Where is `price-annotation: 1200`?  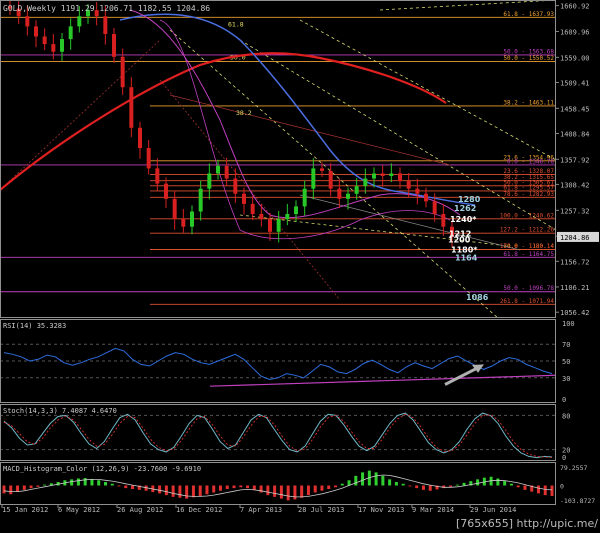 price-annotation: 1200 is located at coordinates (459, 239).